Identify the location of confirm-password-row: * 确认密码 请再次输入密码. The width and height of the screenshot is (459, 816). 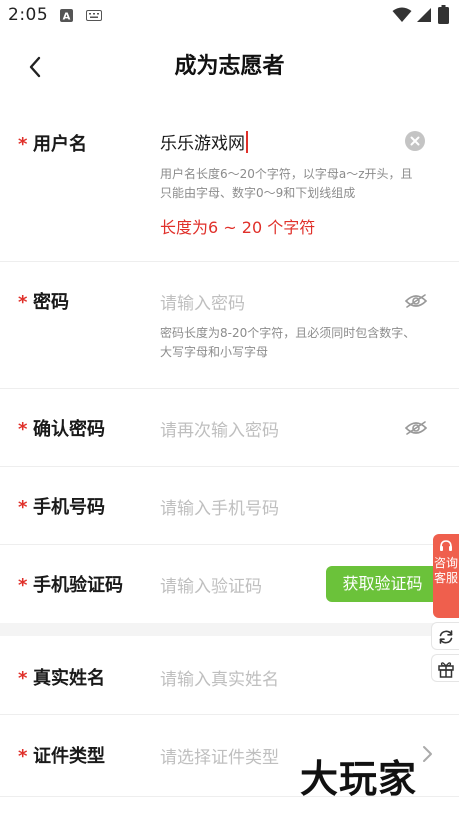
(229, 428).